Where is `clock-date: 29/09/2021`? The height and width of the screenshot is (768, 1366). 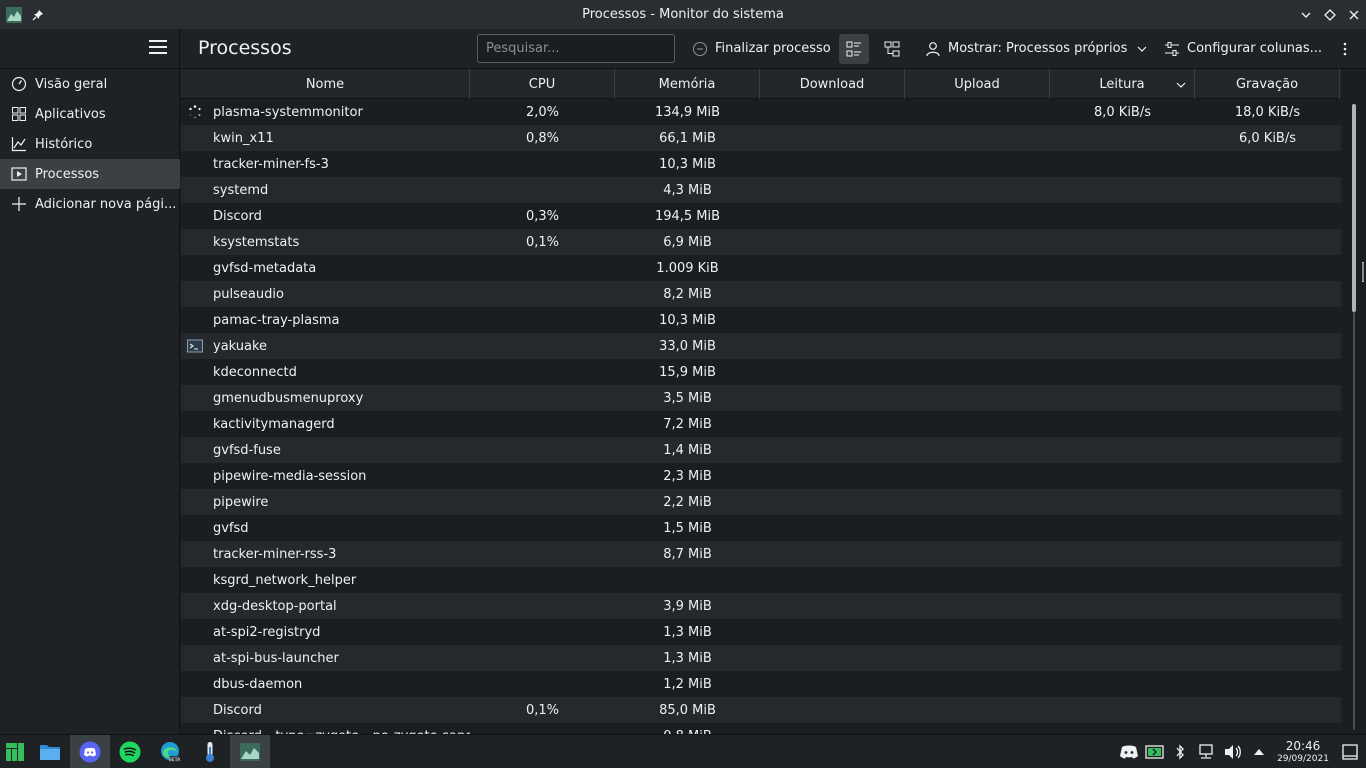
clock-date: 29/09/2021 is located at coordinates (1303, 759).